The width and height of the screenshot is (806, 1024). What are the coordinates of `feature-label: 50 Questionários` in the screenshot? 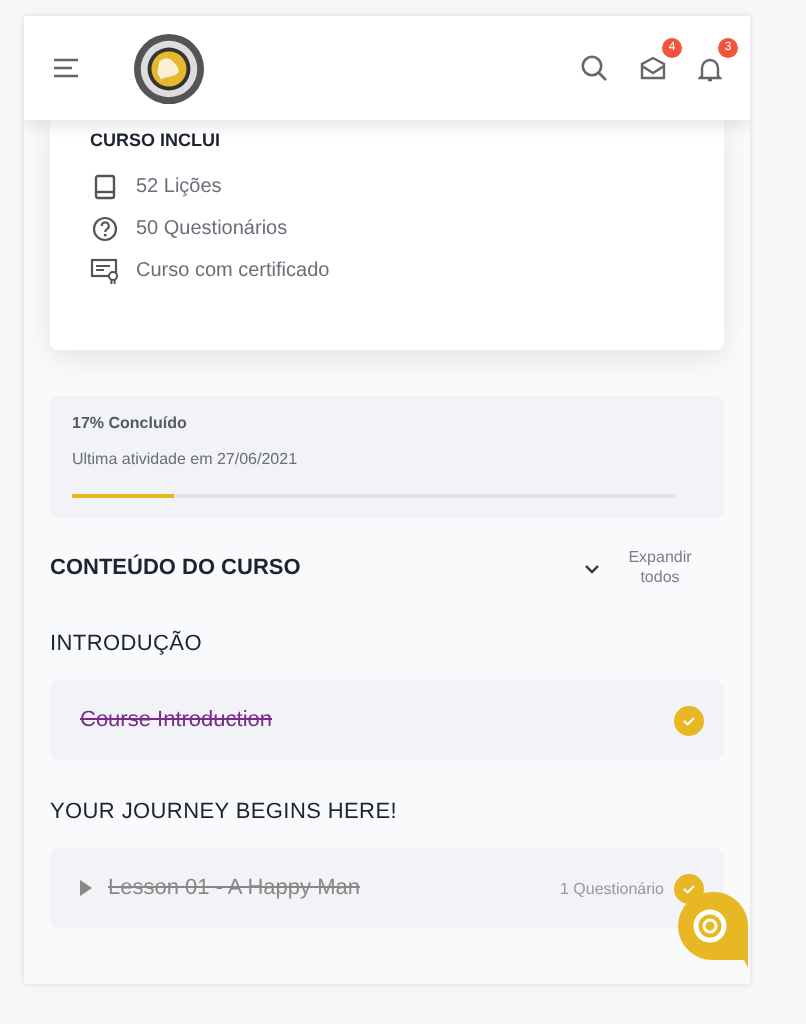 It's located at (212, 229).